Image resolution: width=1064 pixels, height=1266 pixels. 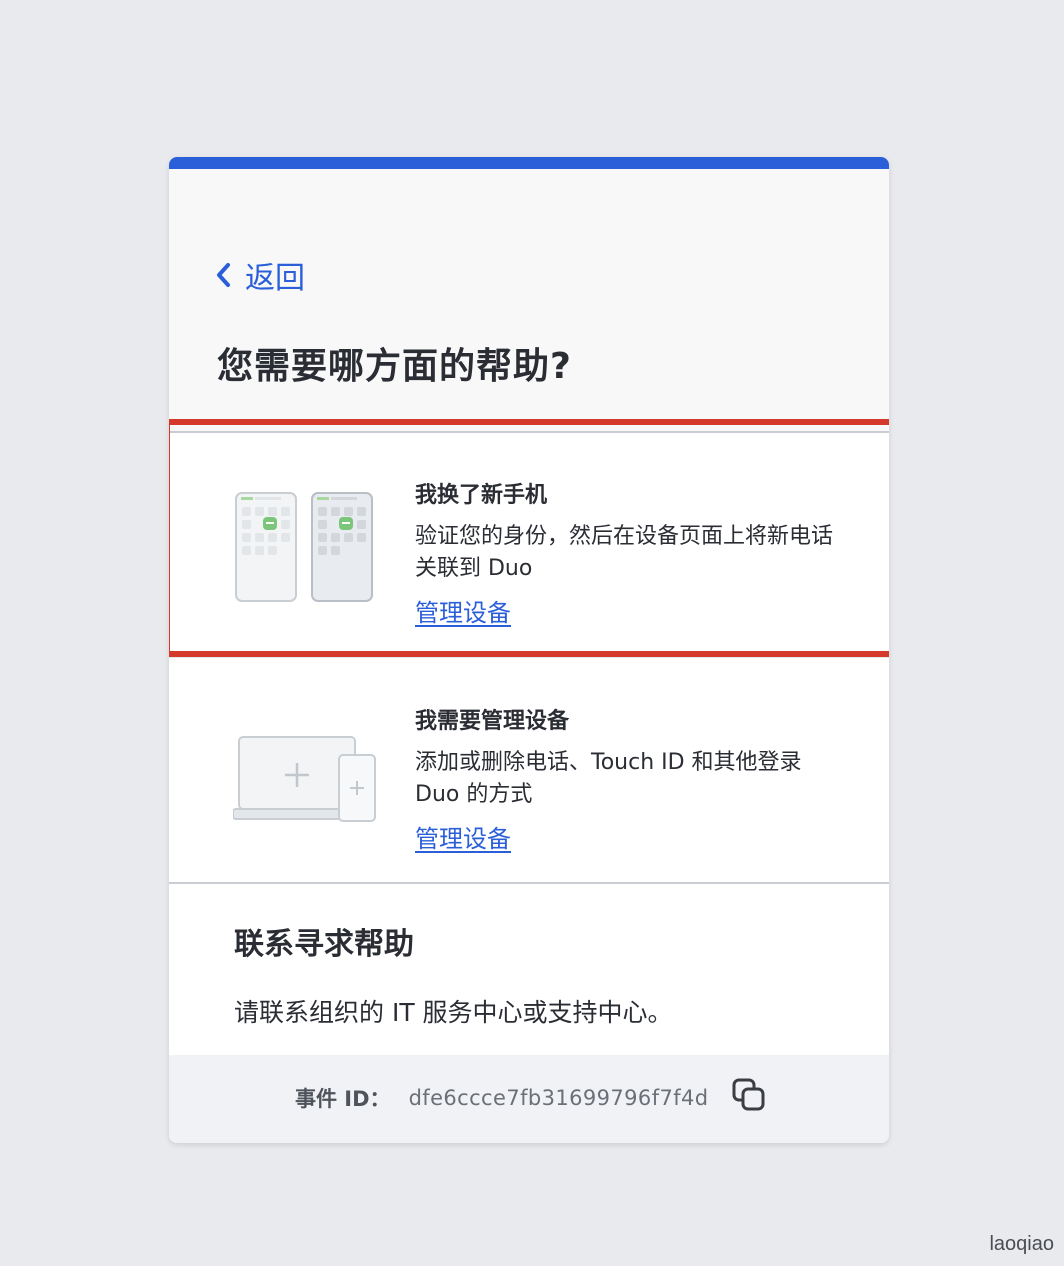 I want to click on event-id-label: 事件 ID：, so click(x=343, y=1098).